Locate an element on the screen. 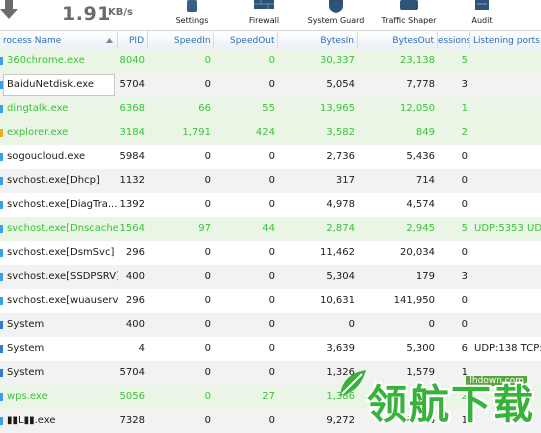  table-row: BaiduNetdisk.exe 5704 0 0 5,054 7,778 3 is located at coordinates (270, 85).